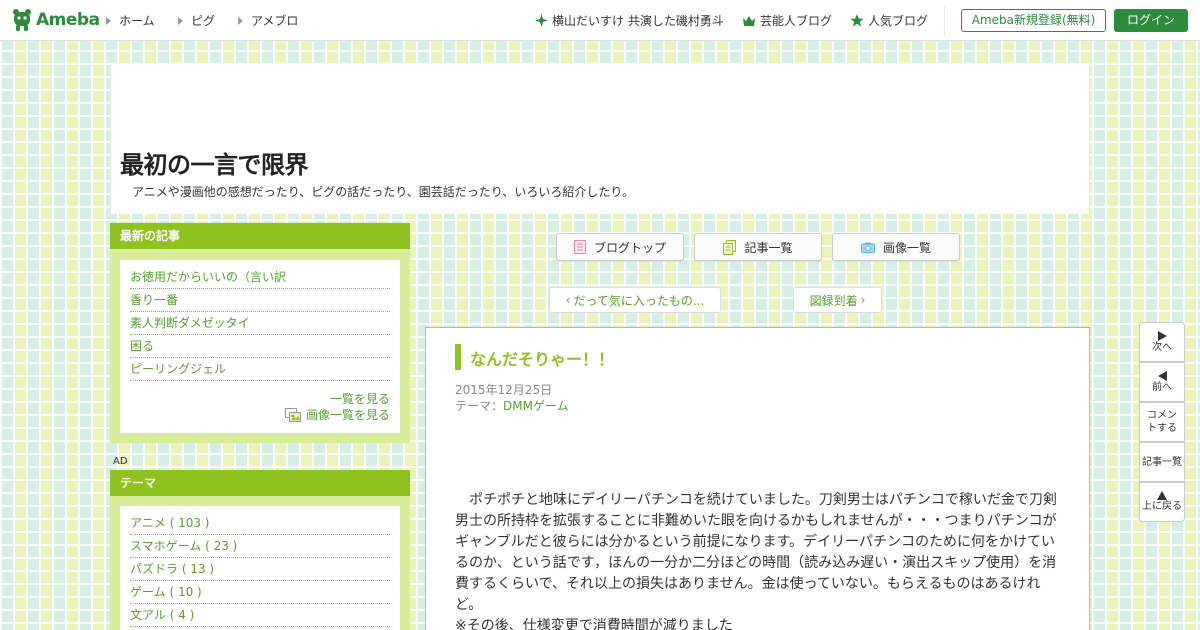 The height and width of the screenshot is (630, 1200). I want to click on image-list-button: 画像一覧, so click(896, 247).